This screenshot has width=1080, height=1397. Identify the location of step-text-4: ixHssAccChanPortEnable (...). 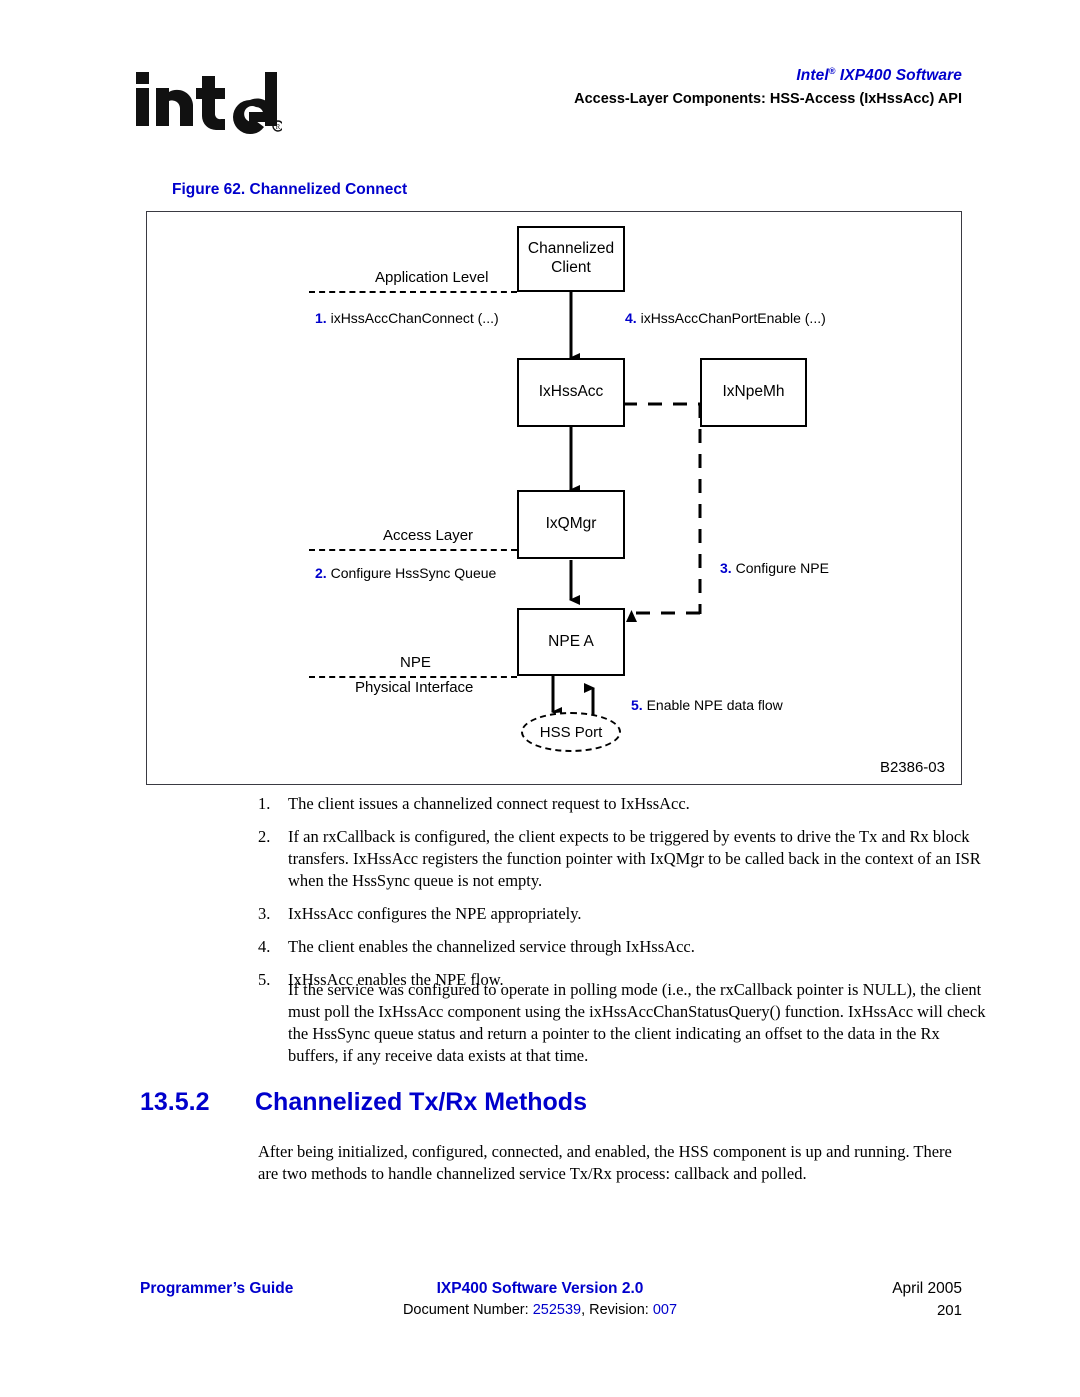
(731, 318).